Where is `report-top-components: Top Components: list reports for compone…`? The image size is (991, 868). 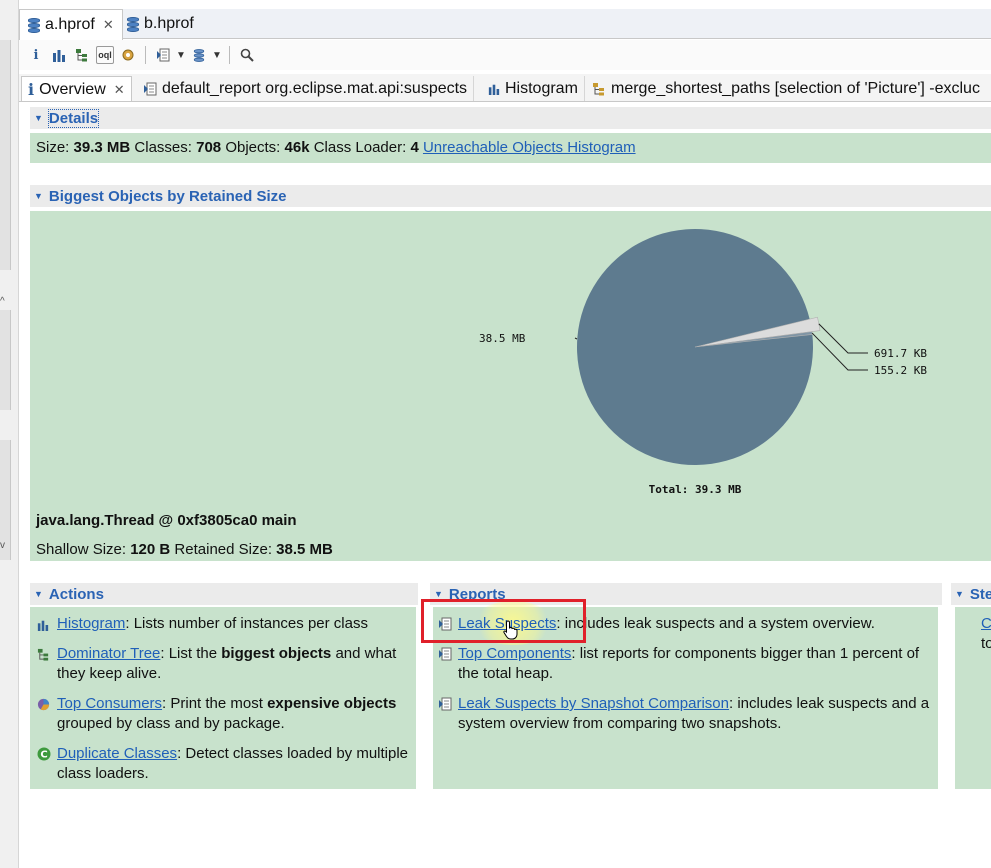 report-top-components: Top Components: list reports for compone… is located at coordinates (685, 664).